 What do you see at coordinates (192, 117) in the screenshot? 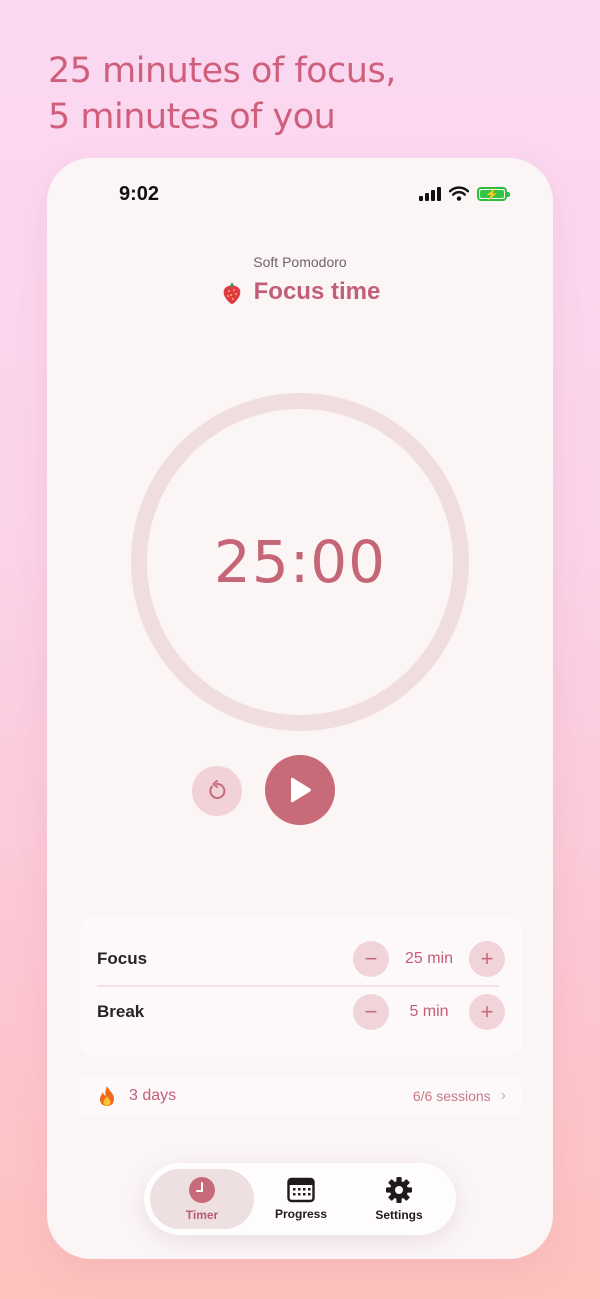
I see `headline-line-2: 5 minutes of you` at bounding box center [192, 117].